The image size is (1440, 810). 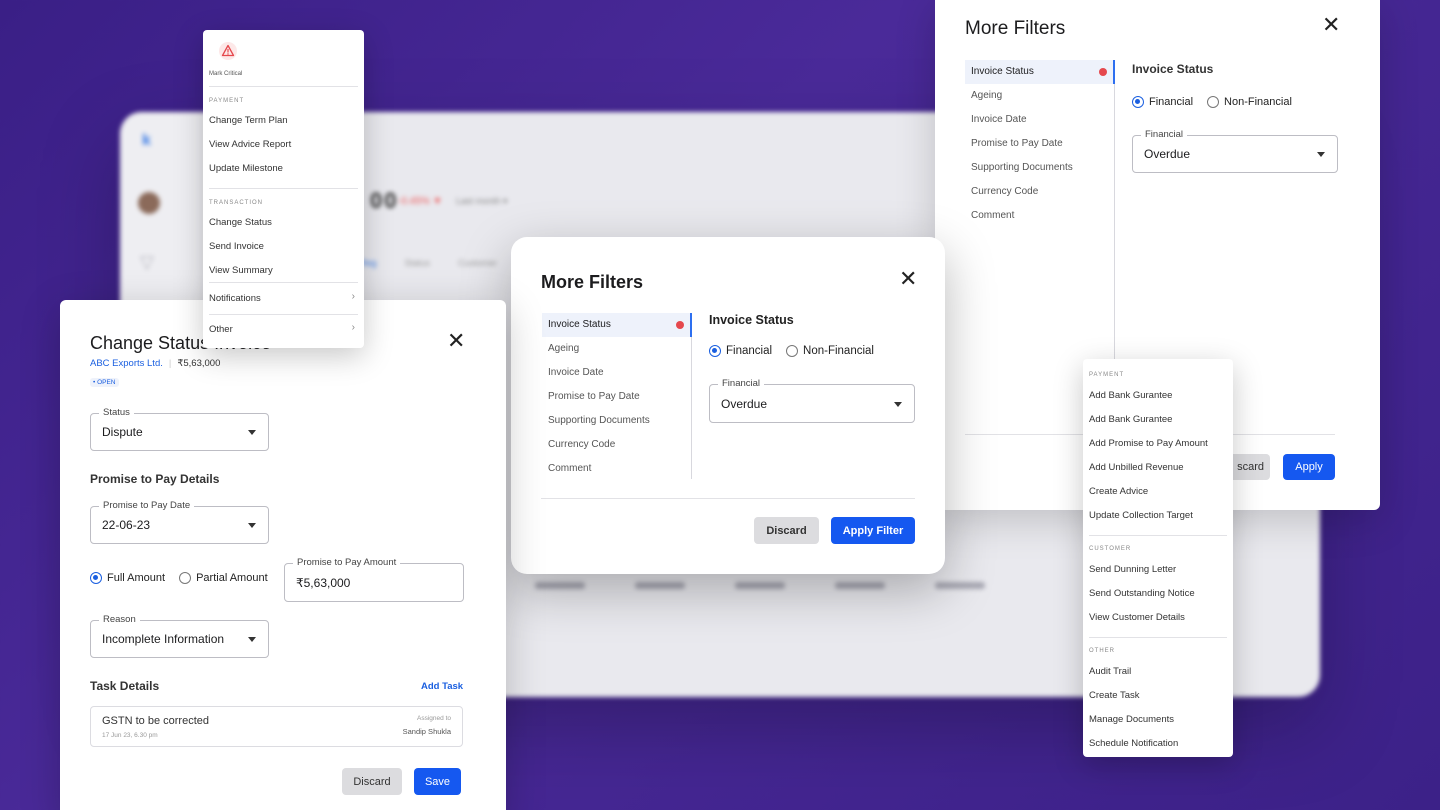 What do you see at coordinates (1309, 467) in the screenshot?
I see `apply-button: Apply` at bounding box center [1309, 467].